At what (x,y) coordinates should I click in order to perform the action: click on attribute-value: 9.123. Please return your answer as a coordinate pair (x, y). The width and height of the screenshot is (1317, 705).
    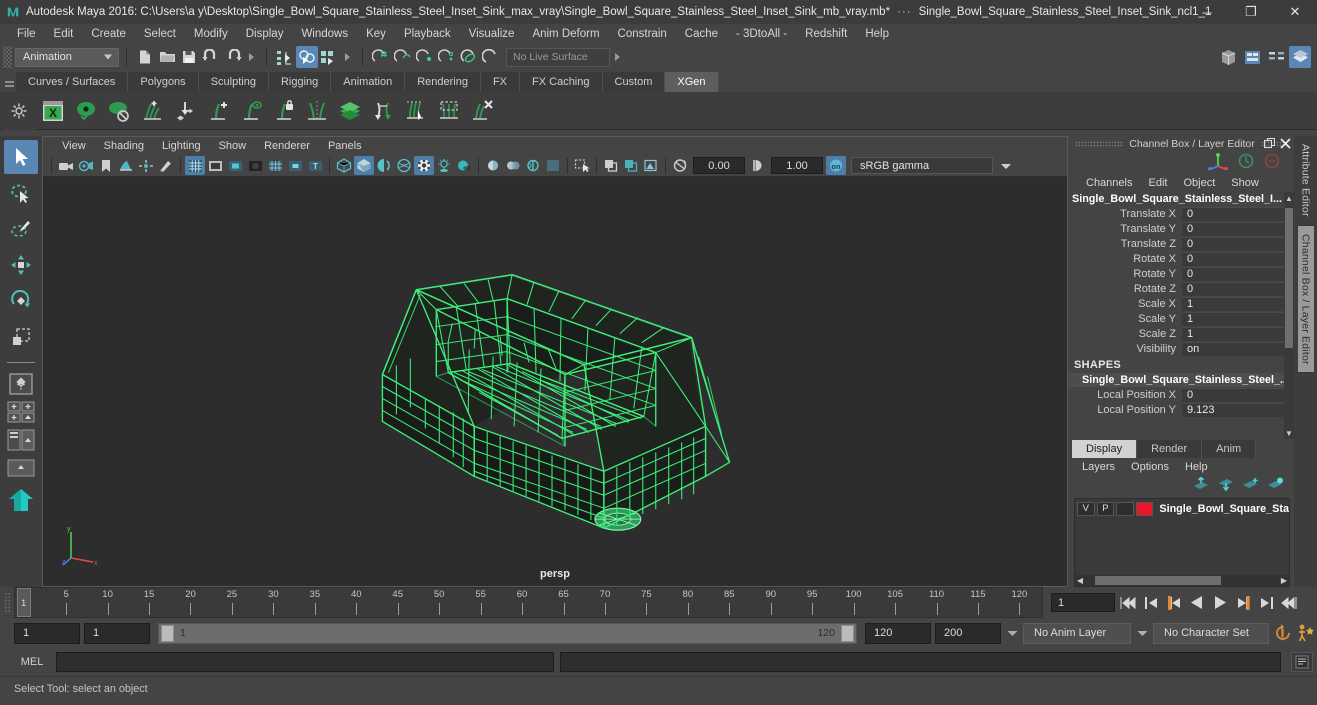
    Looking at the image, I should click on (1238, 409).